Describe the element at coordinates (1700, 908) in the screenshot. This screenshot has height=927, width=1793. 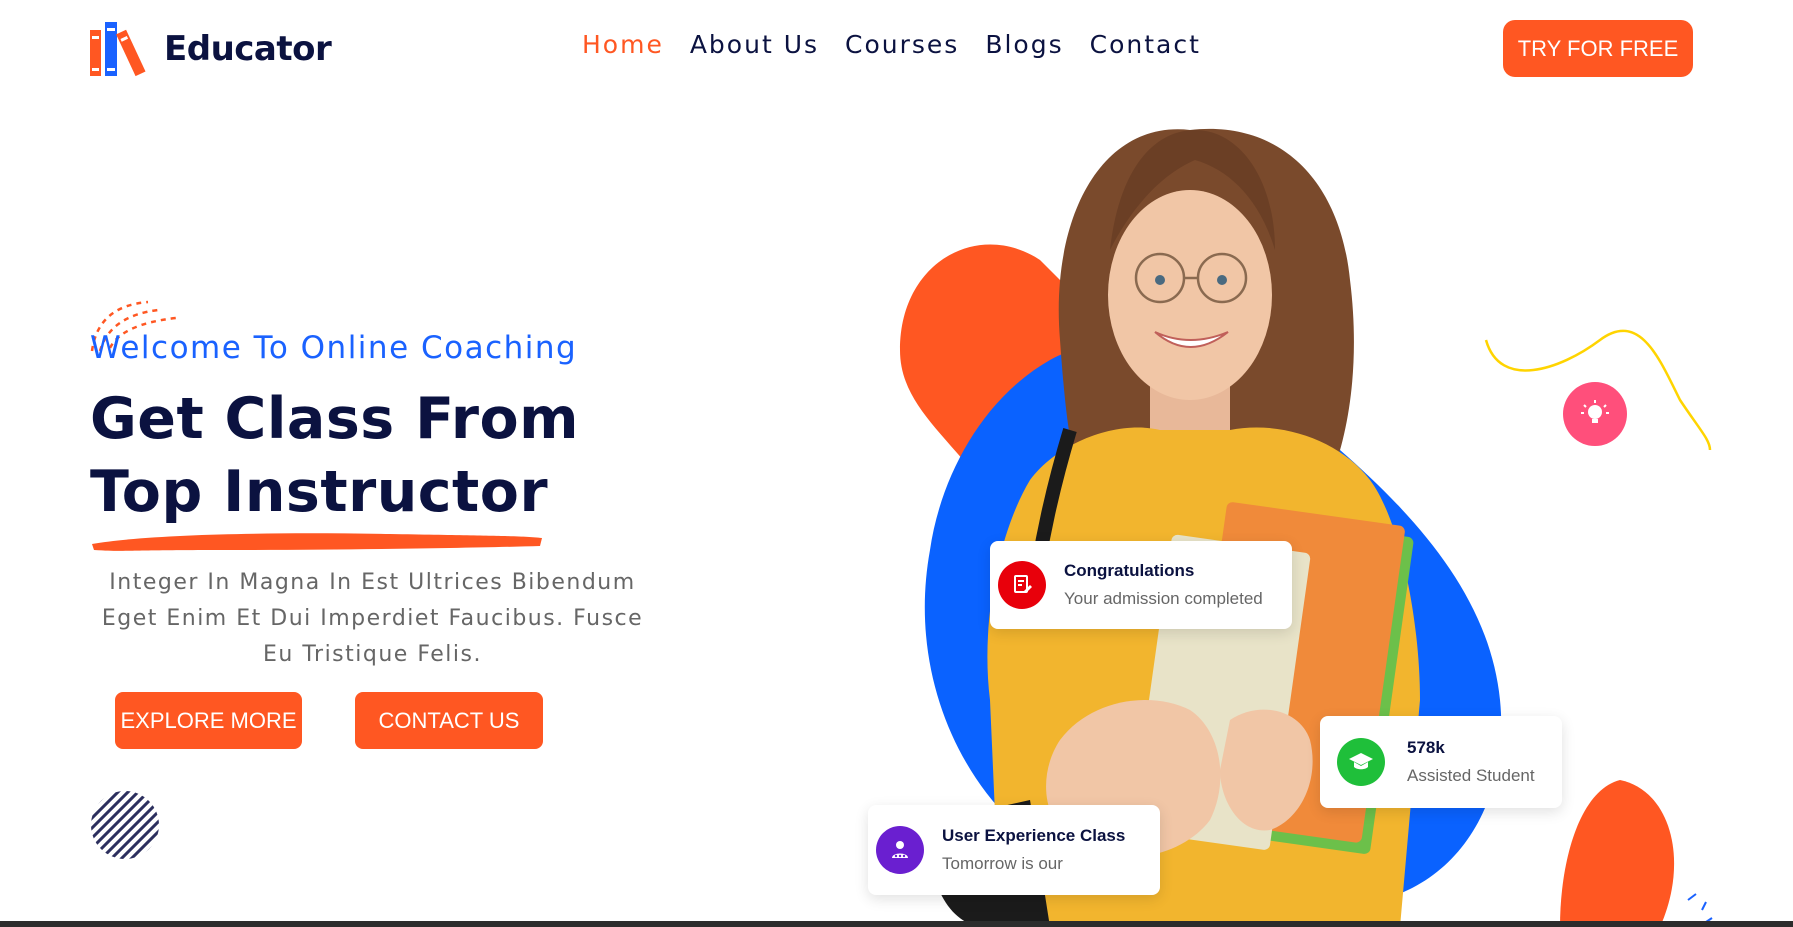
I see `blue-dash-decoration` at that location.